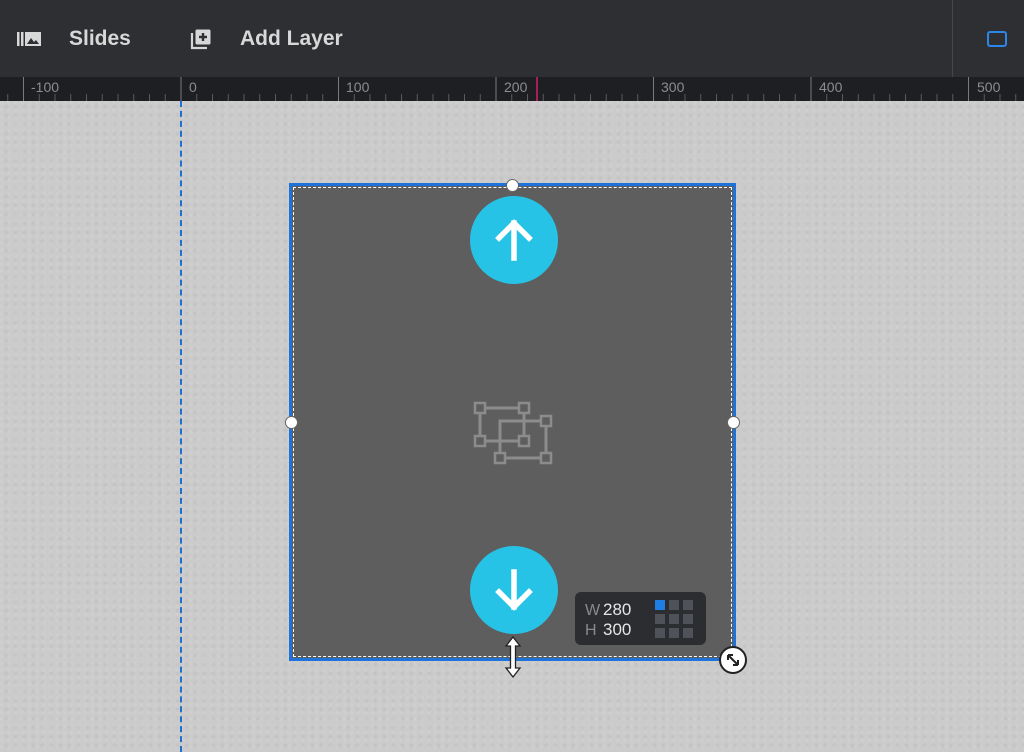 This screenshot has height=752, width=1024. I want to click on resize-handle-top, so click(512, 185).